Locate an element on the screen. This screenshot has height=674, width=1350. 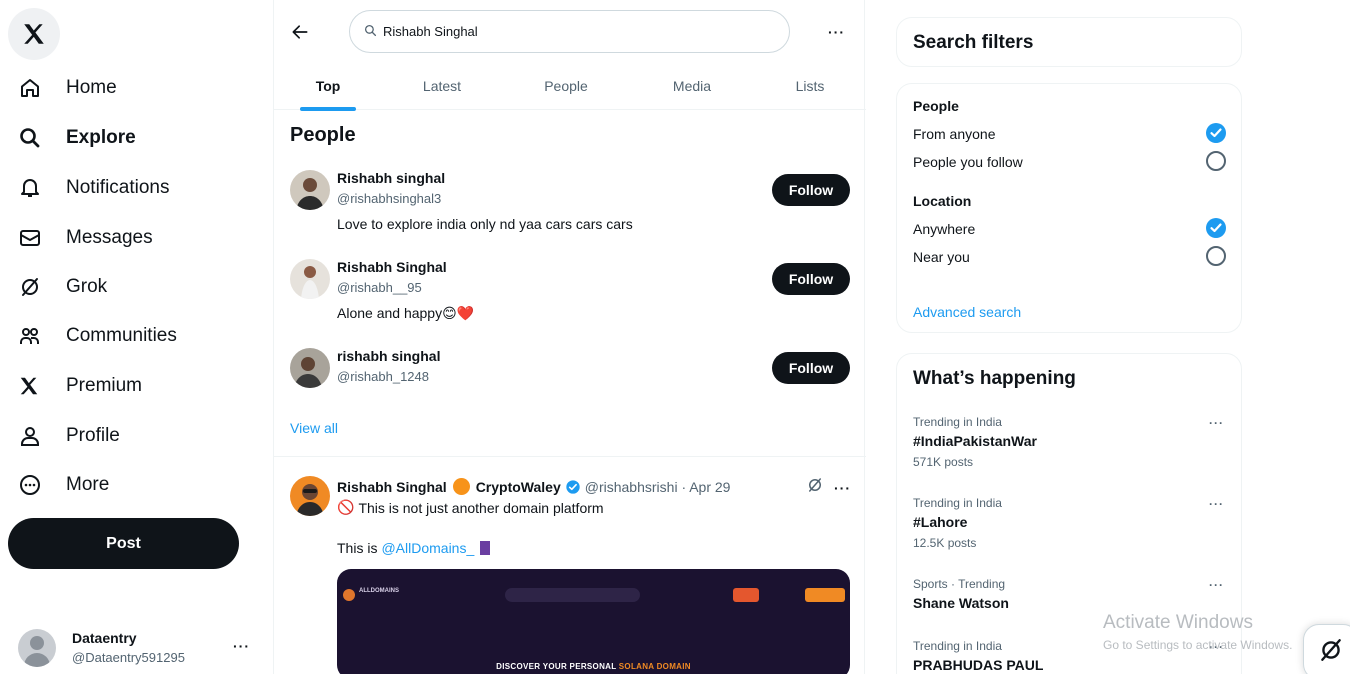
nav-communities: Communities is located at coordinates (97, 336).